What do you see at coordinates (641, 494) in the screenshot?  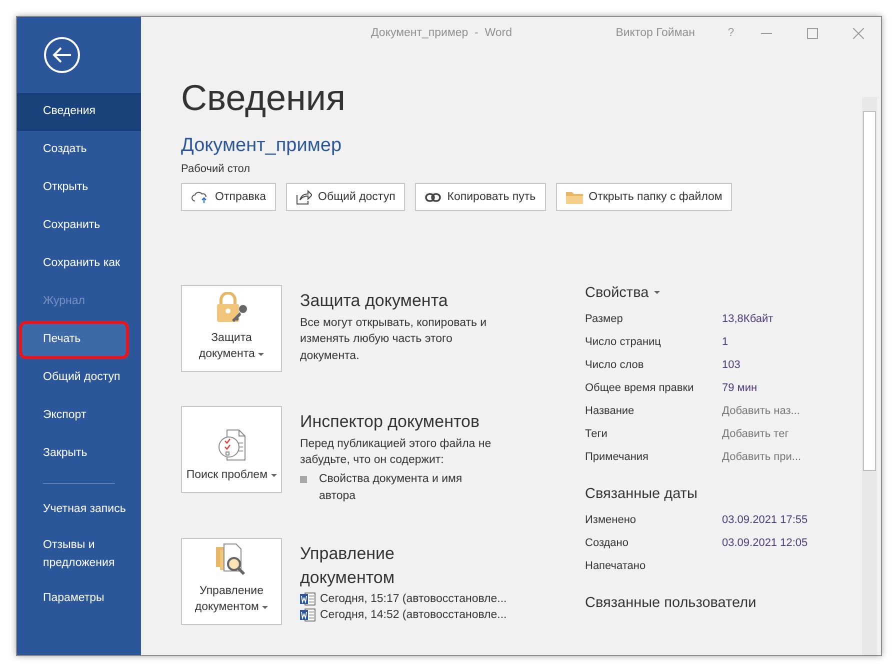 I see `dates-heading: Связанные даты` at bounding box center [641, 494].